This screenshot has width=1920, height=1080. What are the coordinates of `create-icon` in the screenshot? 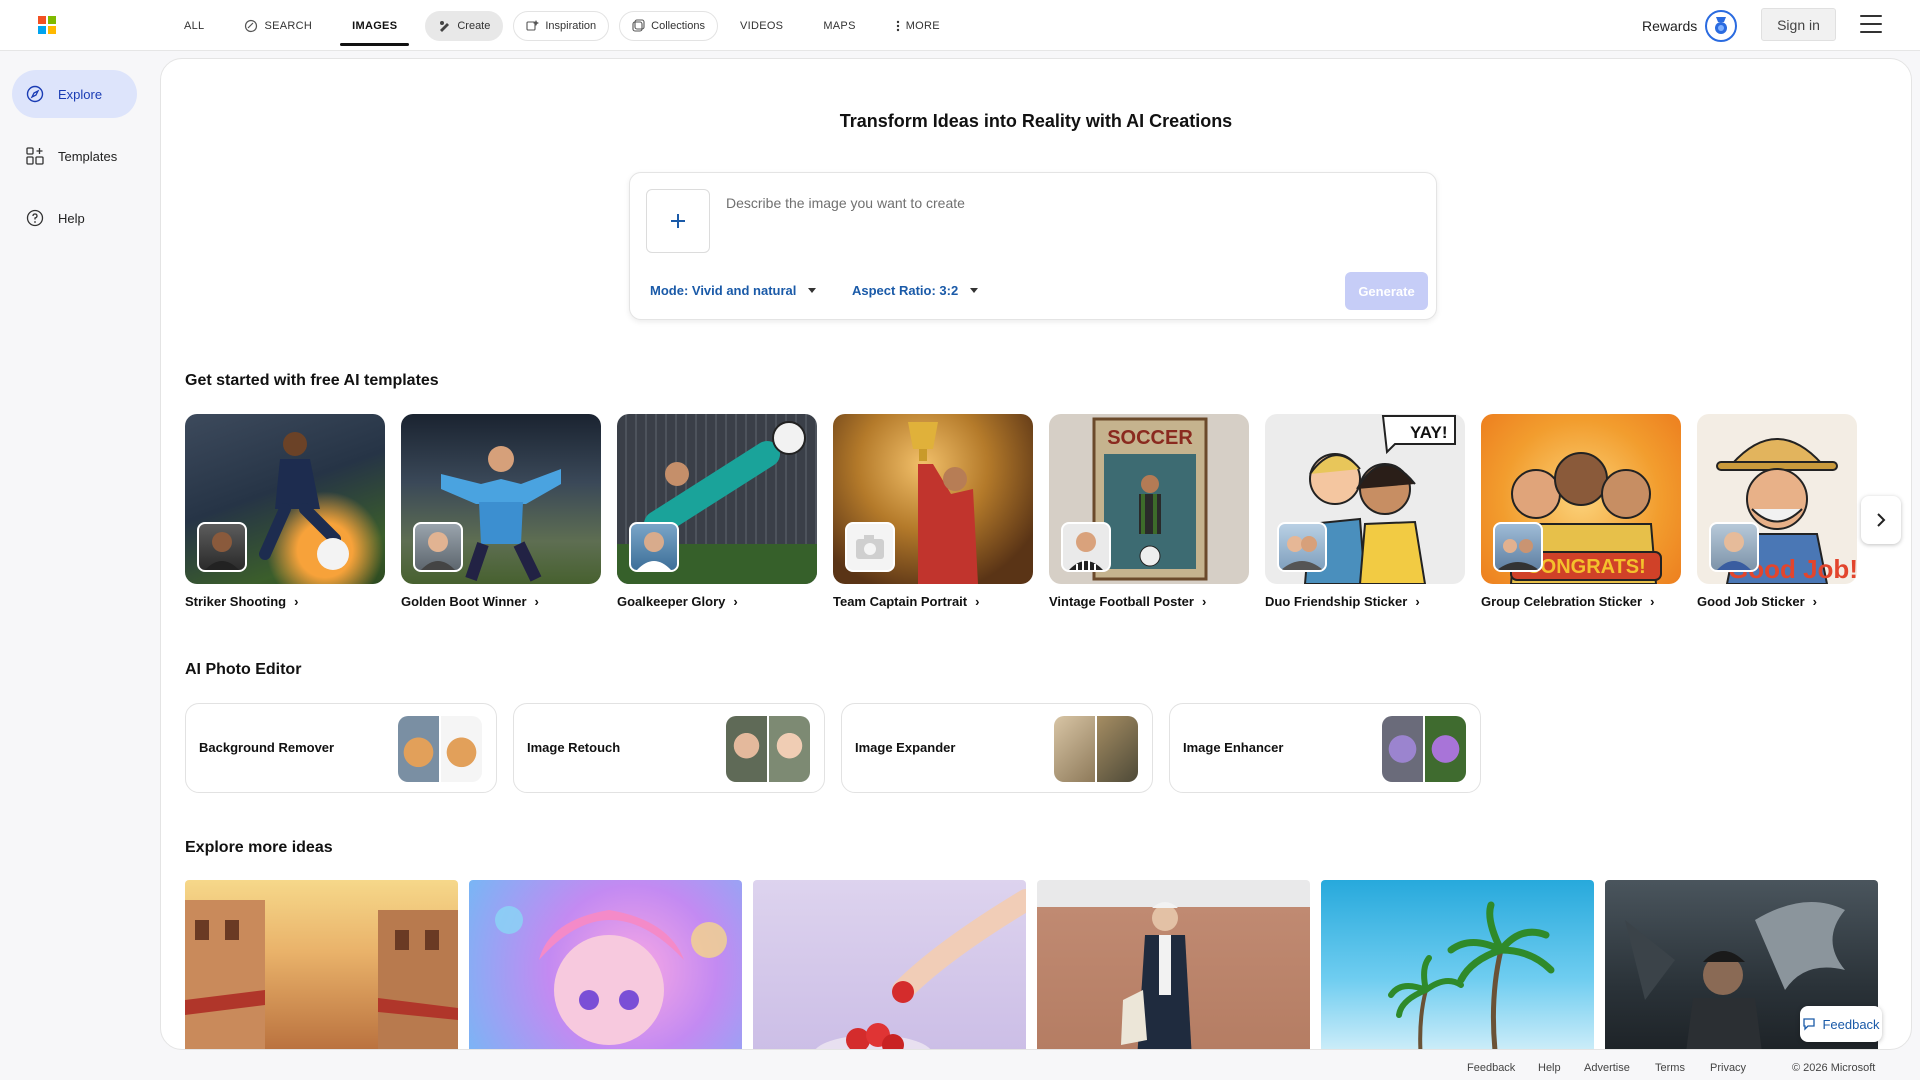 It's located at (445, 26).